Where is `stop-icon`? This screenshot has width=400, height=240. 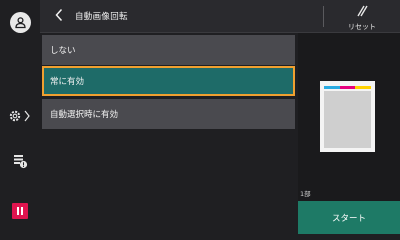
stop-icon is located at coordinates (20, 211).